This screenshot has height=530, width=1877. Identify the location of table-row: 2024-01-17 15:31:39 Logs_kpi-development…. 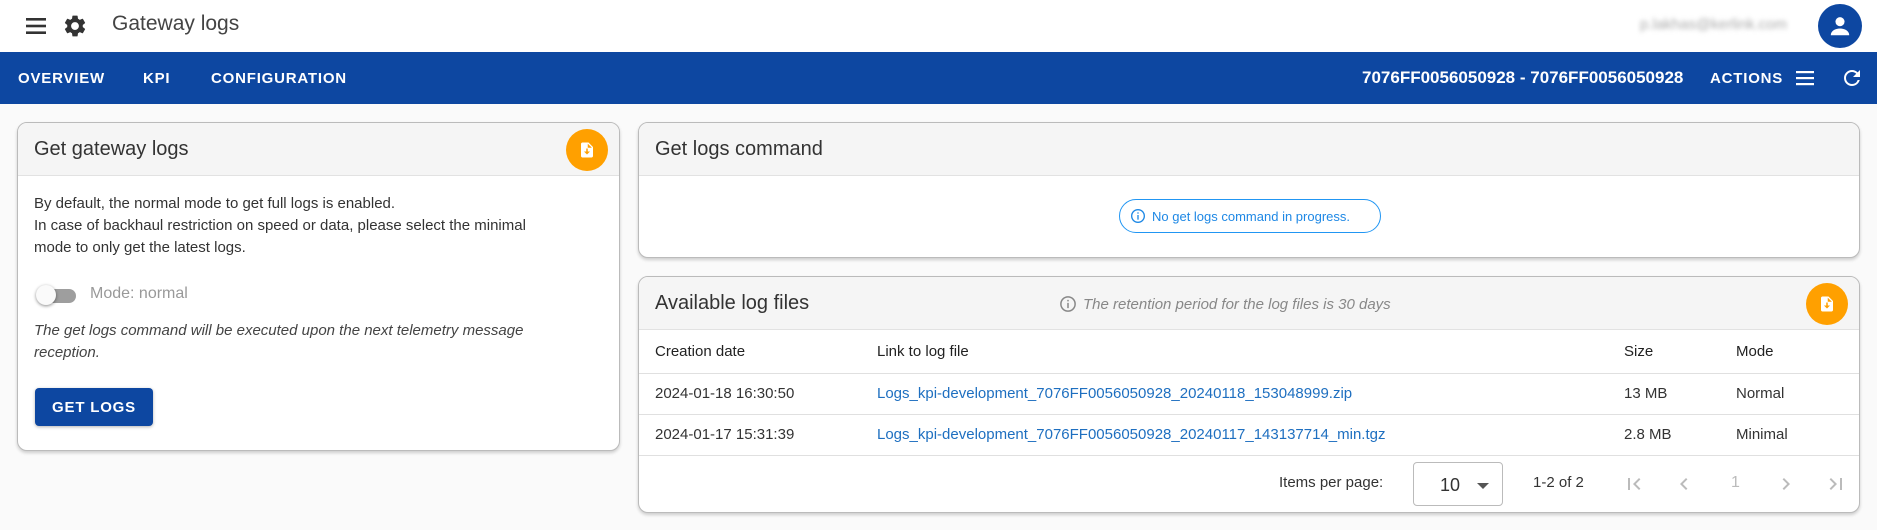
(1249, 435).